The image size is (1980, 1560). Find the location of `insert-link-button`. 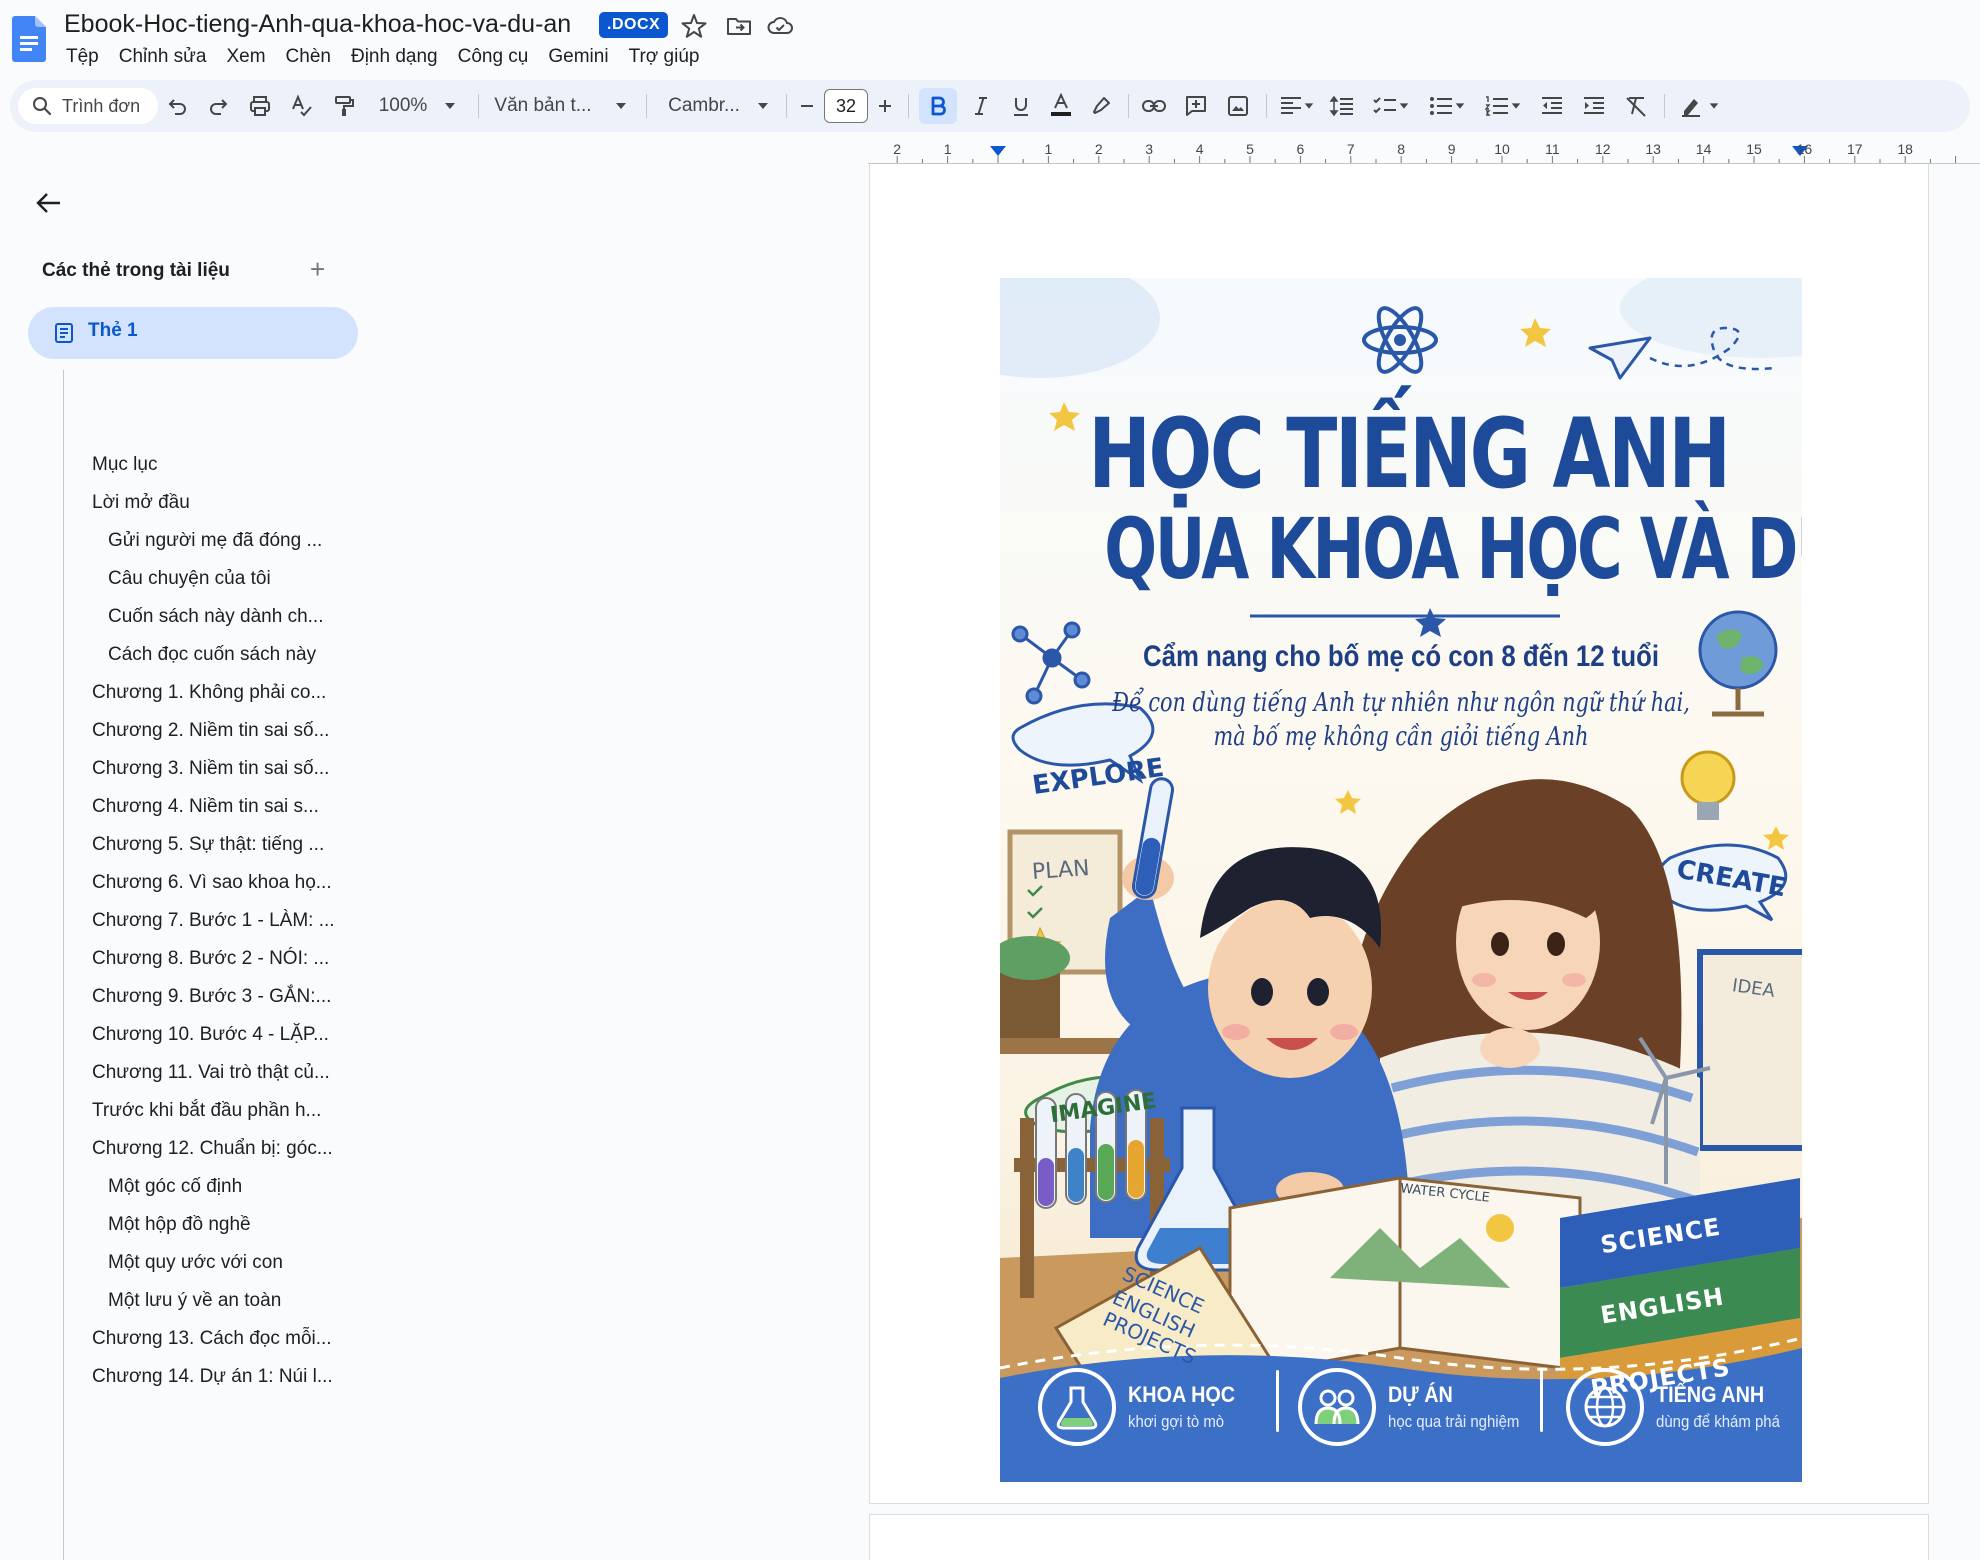

insert-link-button is located at coordinates (1154, 106).